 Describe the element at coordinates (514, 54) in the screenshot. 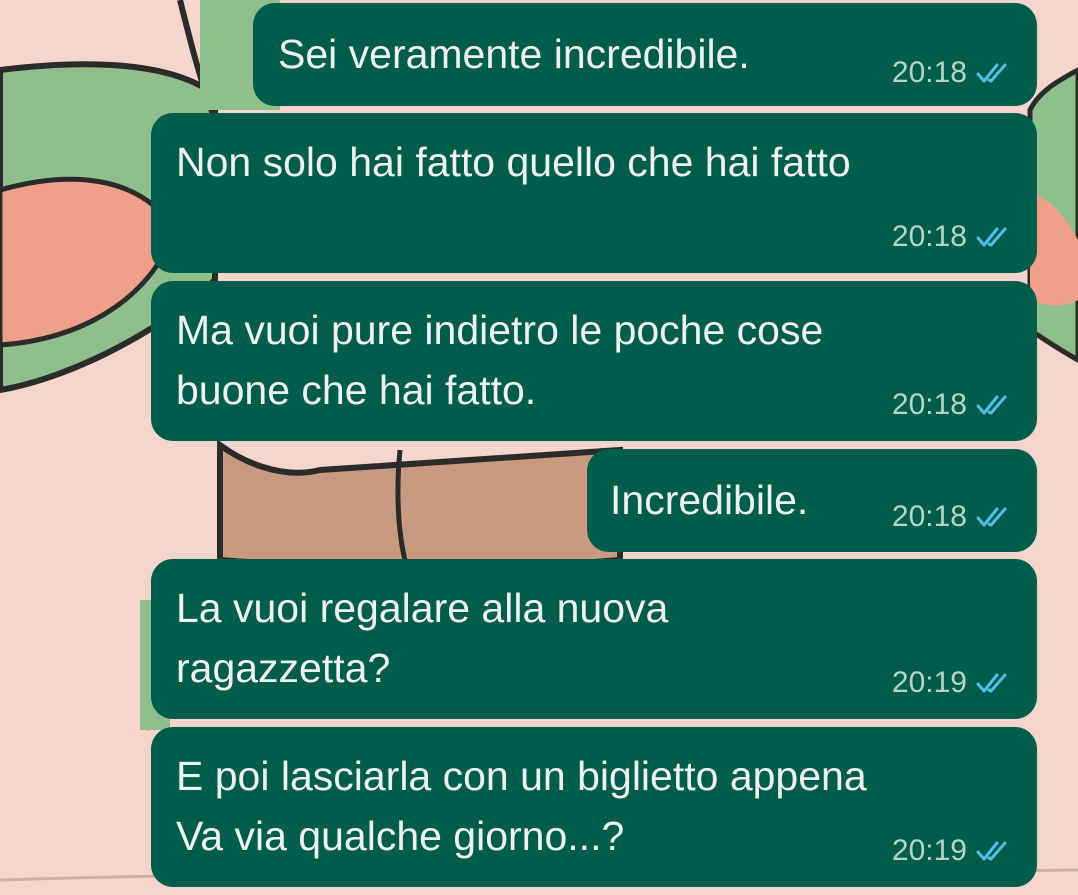

I see `message-text-line: Sei veramente incredibile.` at that location.